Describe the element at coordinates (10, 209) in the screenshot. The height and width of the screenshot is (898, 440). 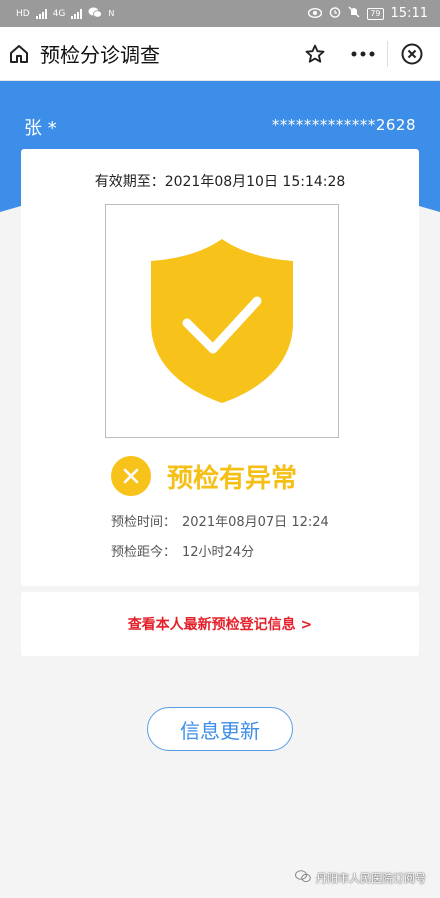
I see `band-corner-left` at that location.